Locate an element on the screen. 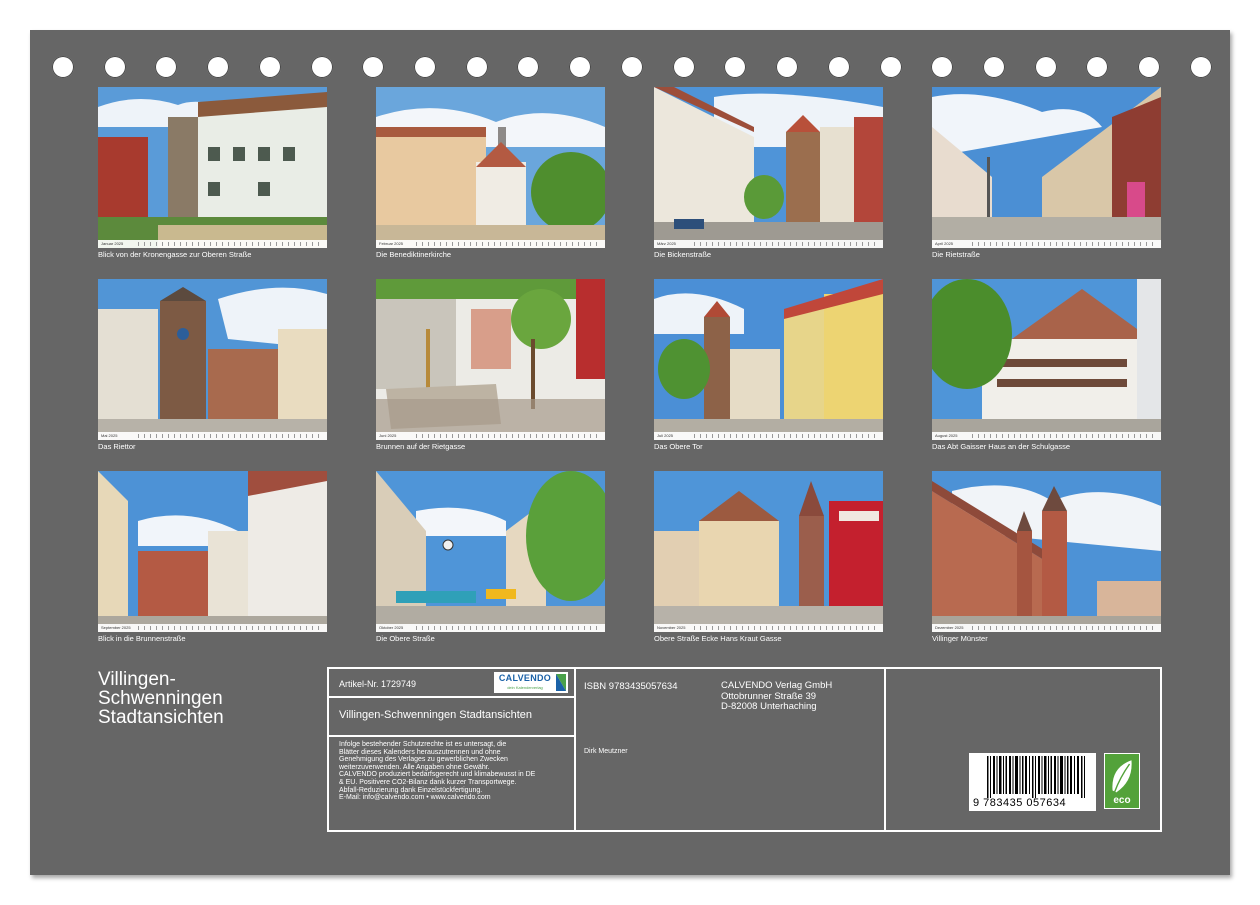 The height and width of the screenshot is (905, 1260). photo-caption: Das Riettor is located at coordinates (117, 446).